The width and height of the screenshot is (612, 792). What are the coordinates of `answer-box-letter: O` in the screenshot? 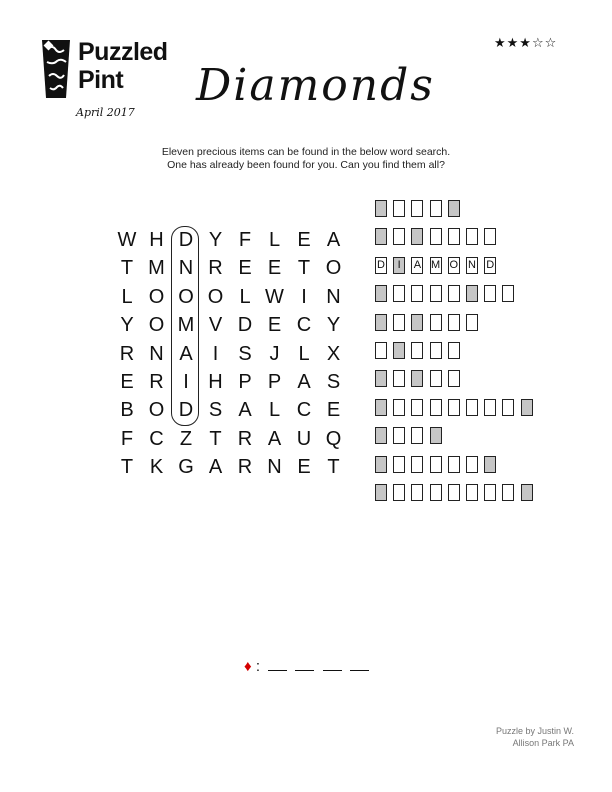 It's located at (454, 264).